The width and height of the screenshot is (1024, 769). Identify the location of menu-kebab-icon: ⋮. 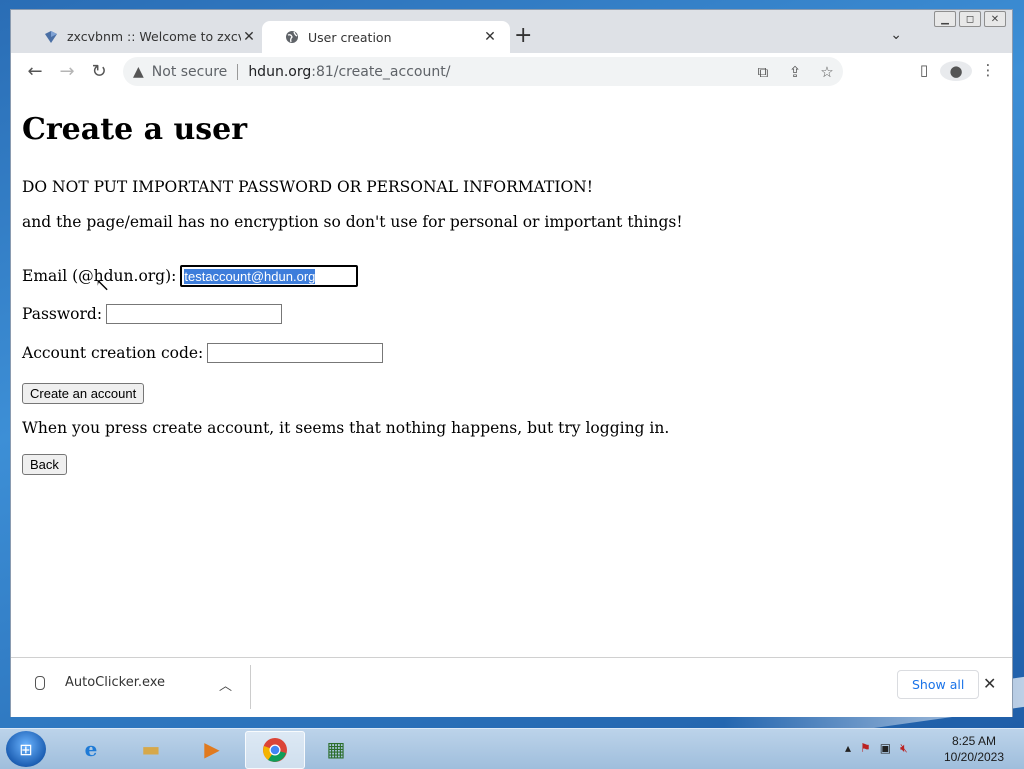
(988, 71).